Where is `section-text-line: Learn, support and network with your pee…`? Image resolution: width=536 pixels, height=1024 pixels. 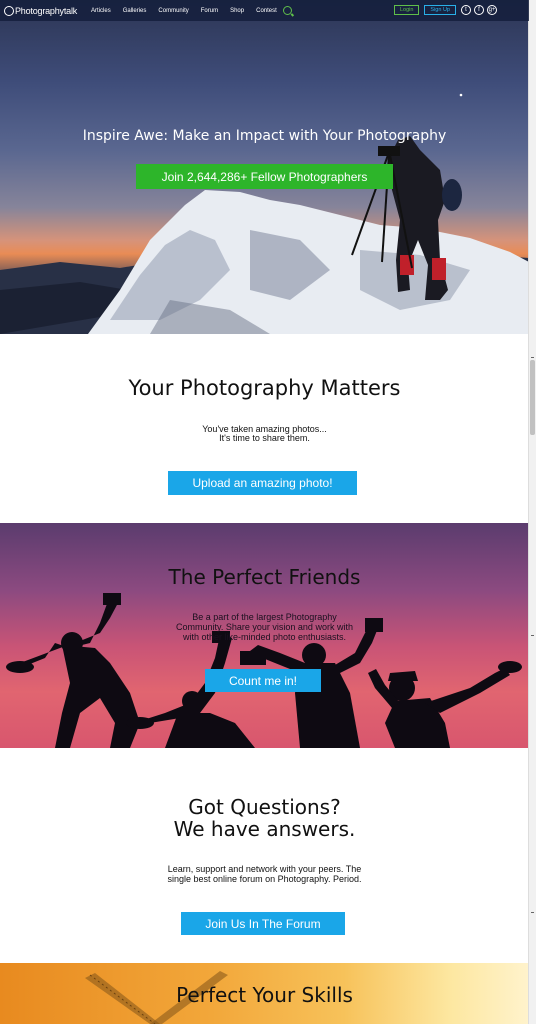
section-text-line: Learn, support and network with your pee… is located at coordinates (264, 869).